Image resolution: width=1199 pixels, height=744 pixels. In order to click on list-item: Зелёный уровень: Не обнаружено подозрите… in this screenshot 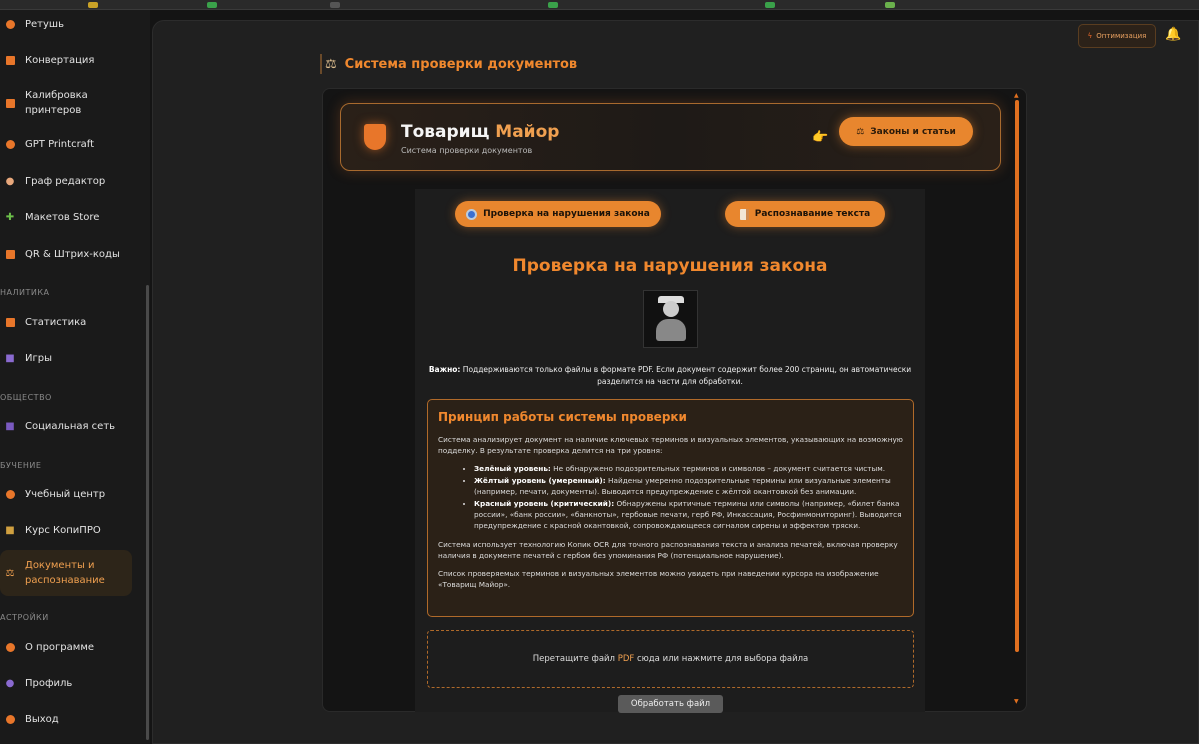, I will do `click(688, 468)`.